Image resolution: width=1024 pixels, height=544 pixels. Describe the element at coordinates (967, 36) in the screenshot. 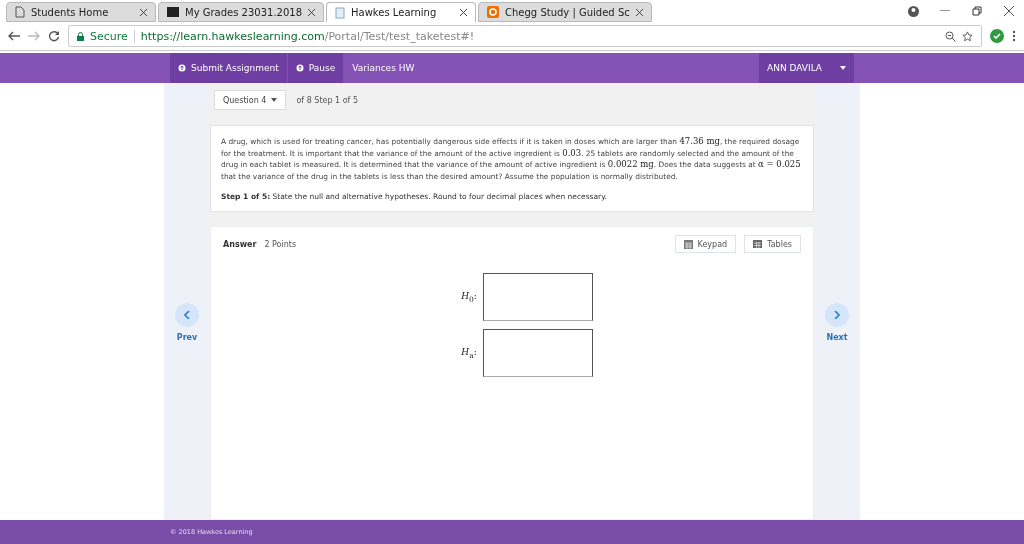

I see `star-icon` at that location.